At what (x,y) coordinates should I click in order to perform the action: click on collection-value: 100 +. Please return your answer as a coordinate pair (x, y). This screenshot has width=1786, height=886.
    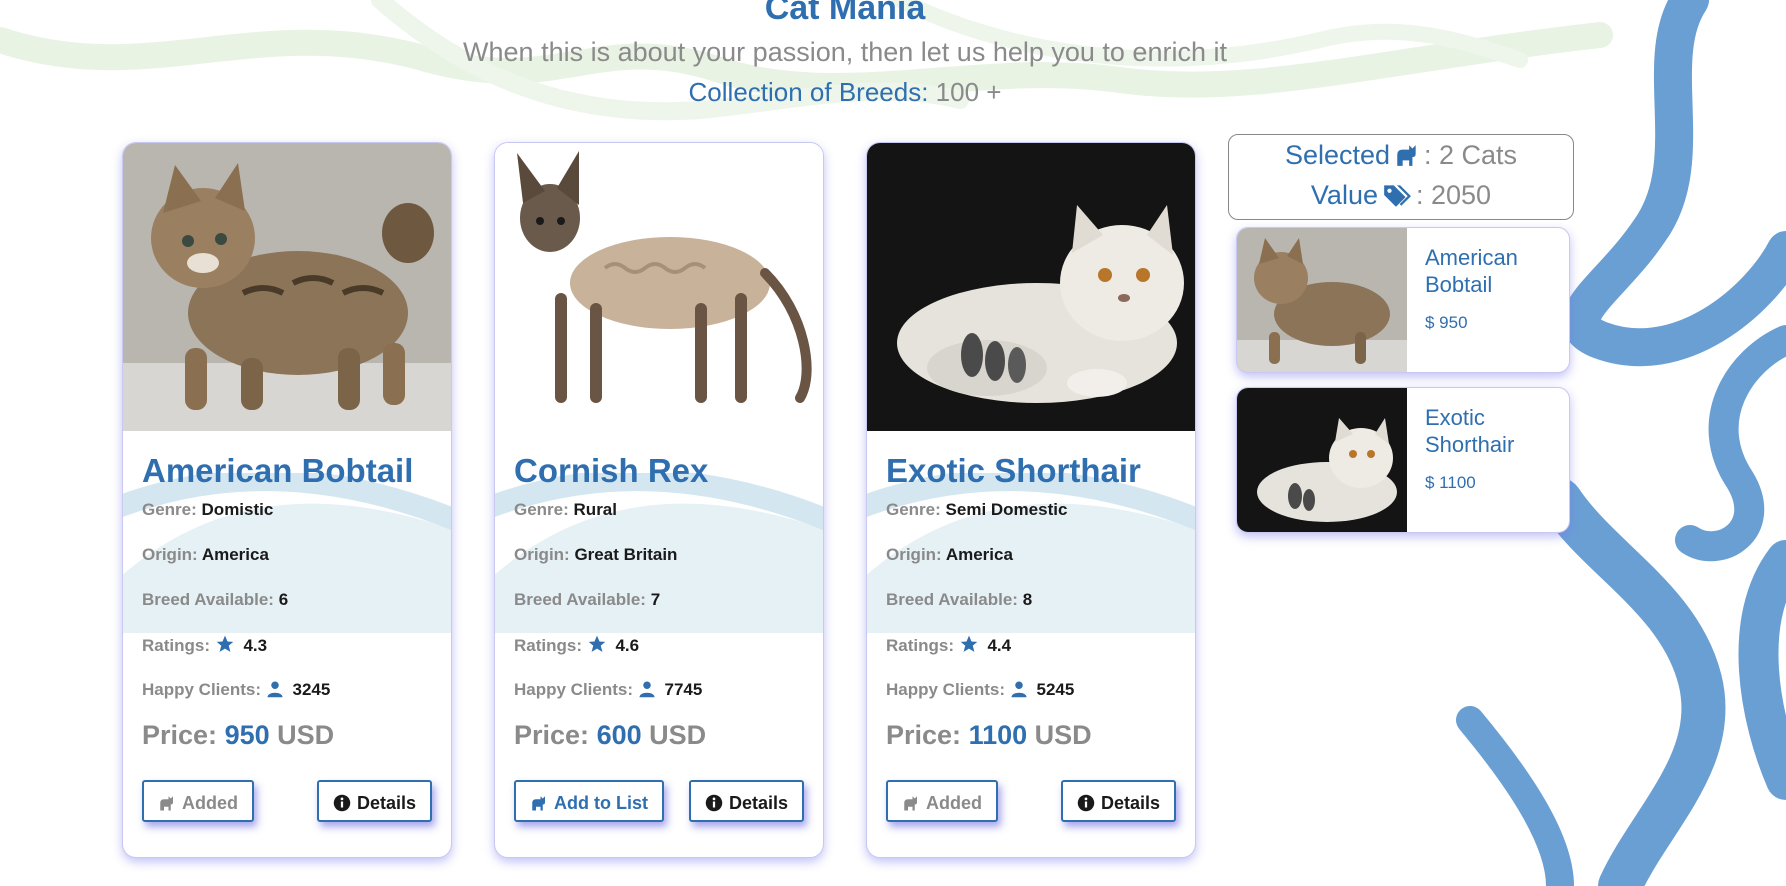
    Looking at the image, I should click on (968, 92).